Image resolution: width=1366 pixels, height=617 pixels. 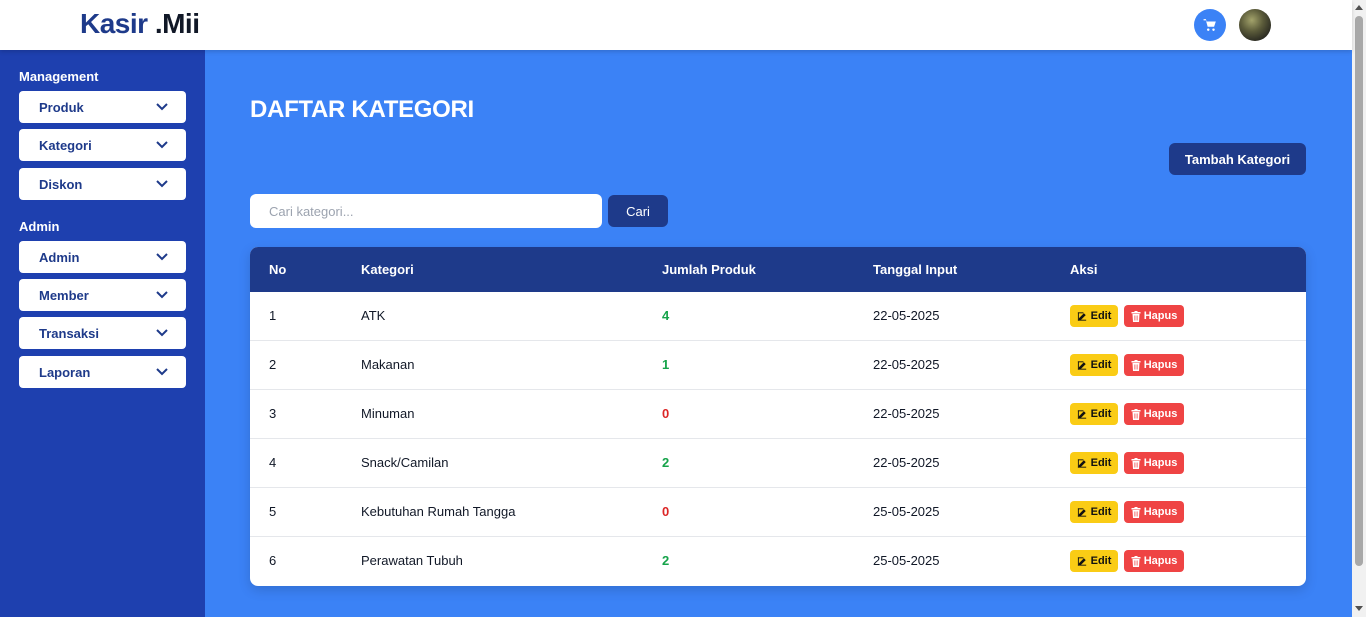 I want to click on cell-jumlah-produk: 1, so click(x=666, y=364).